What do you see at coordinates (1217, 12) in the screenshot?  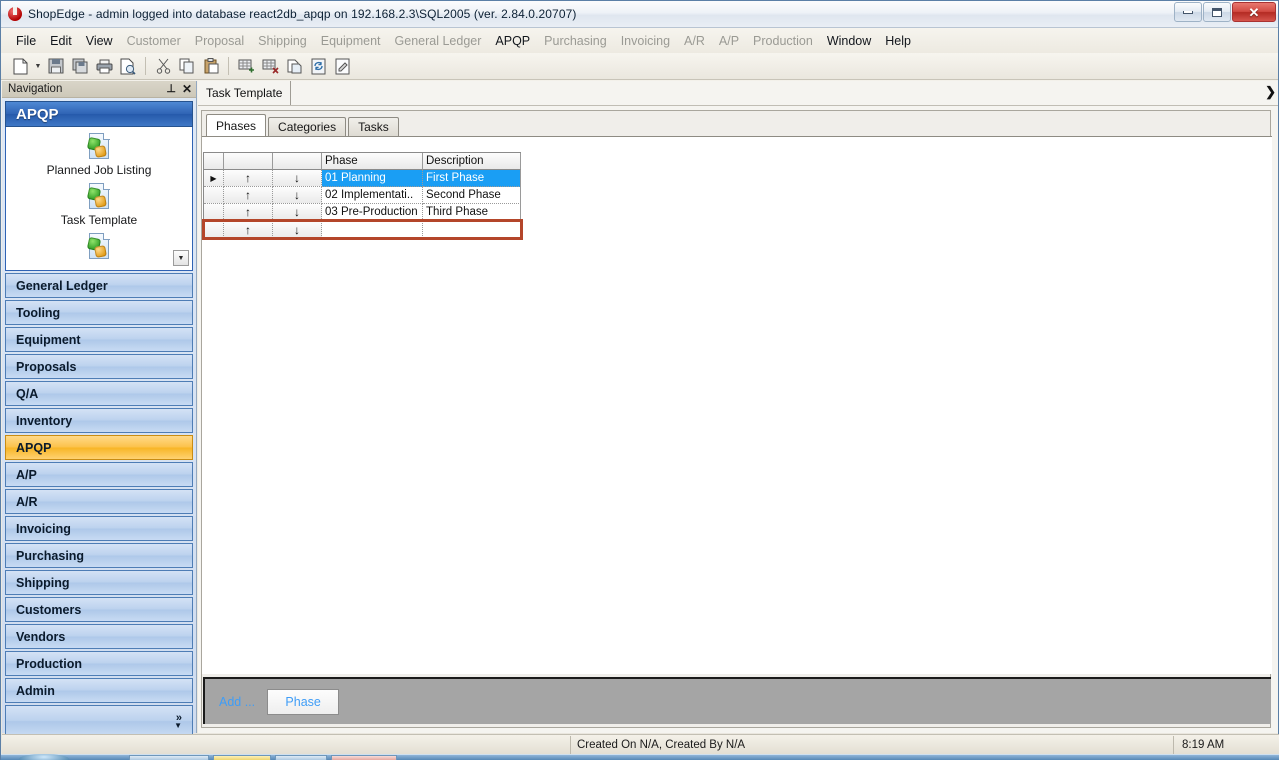 I see `maximize-button` at bounding box center [1217, 12].